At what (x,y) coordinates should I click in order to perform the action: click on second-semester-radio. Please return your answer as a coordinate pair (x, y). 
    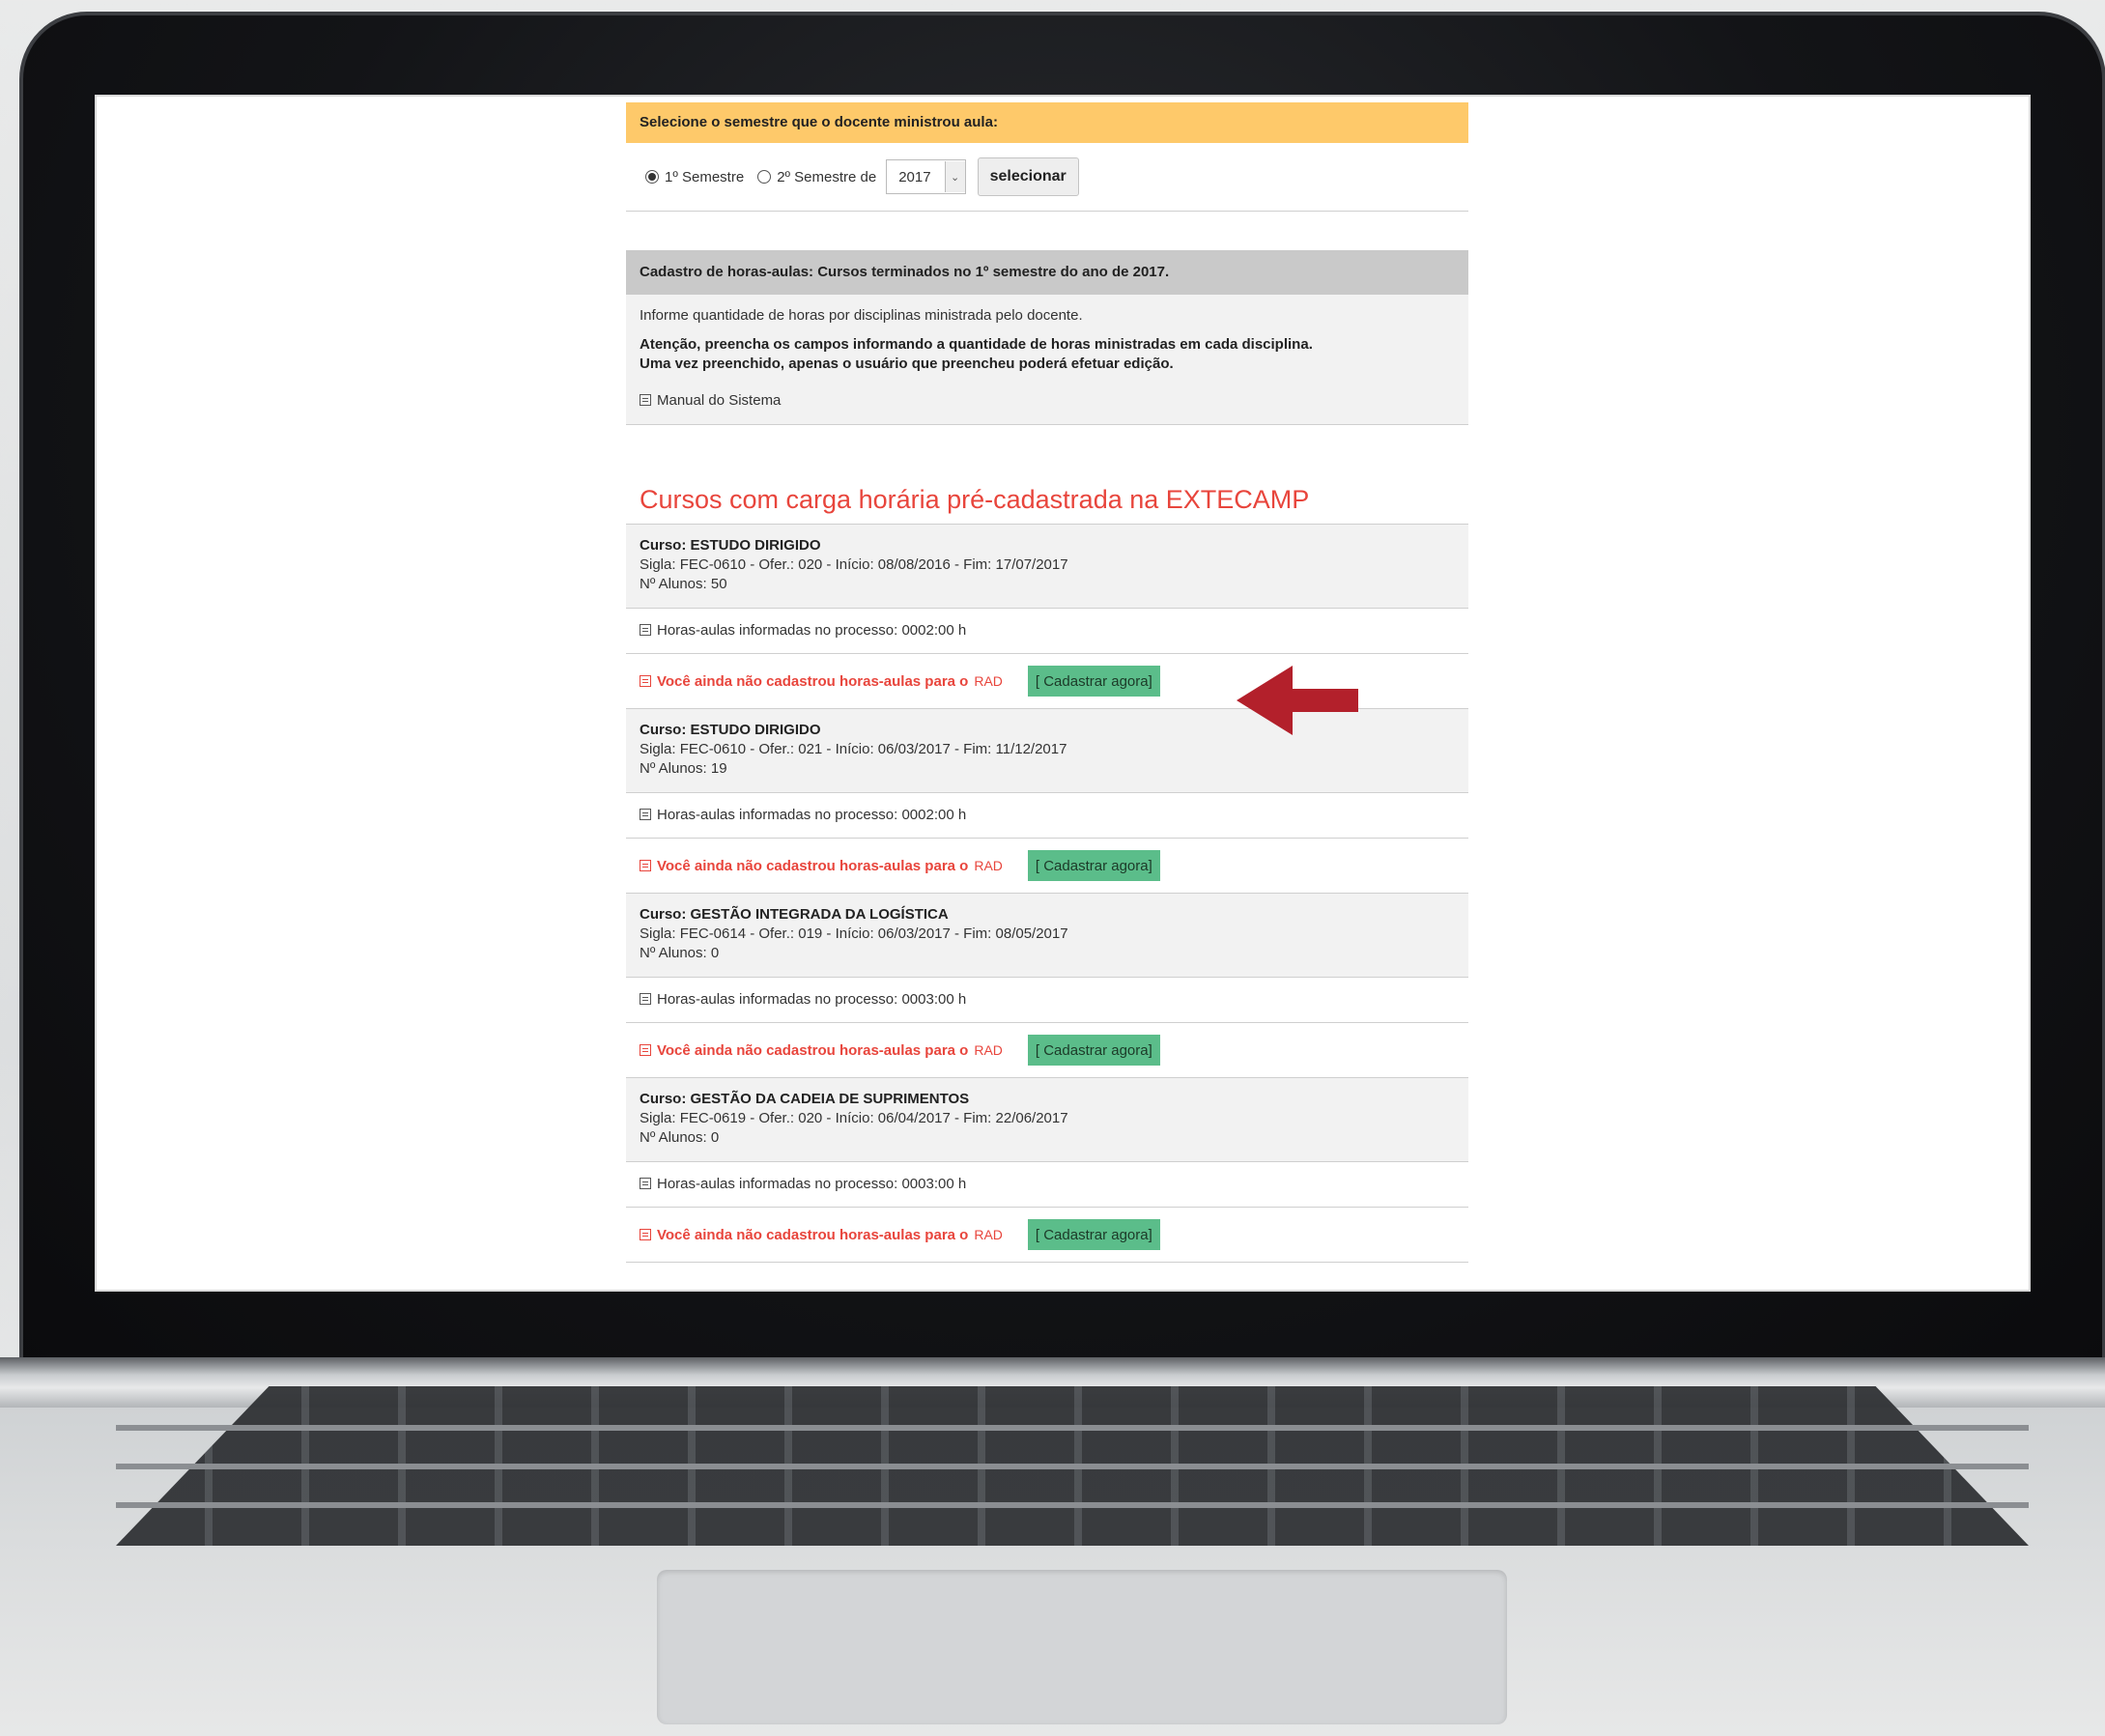
    Looking at the image, I should click on (764, 177).